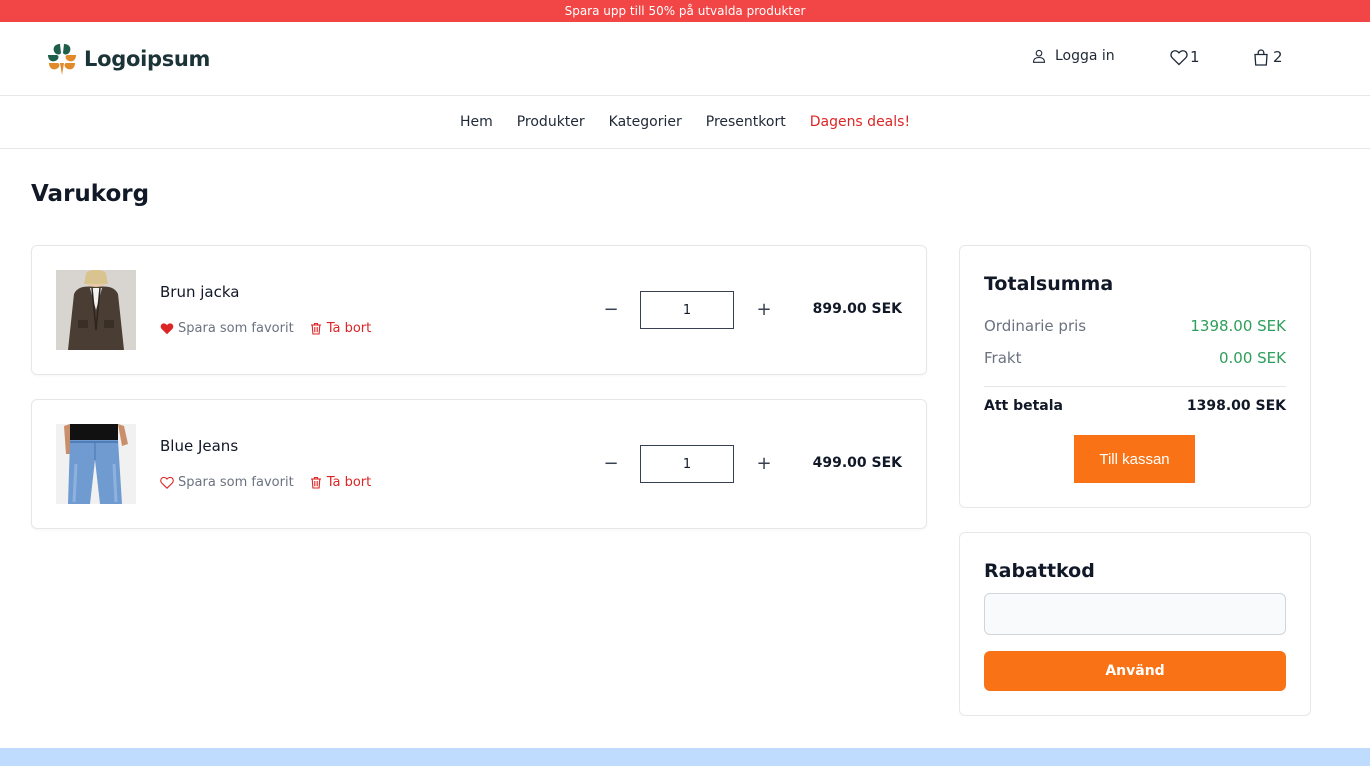 Image resolution: width=1370 pixels, height=766 pixels. I want to click on regular-price-value: 1398.00 SEK, so click(1238, 326).